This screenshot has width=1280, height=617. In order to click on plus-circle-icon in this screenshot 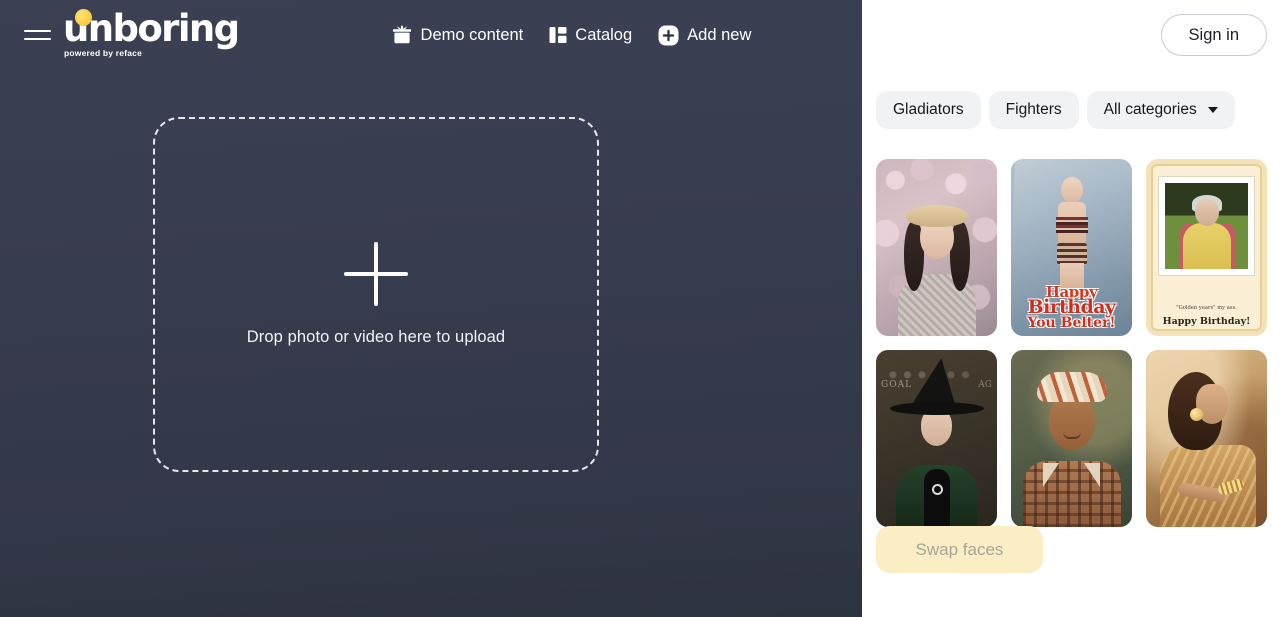, I will do `click(668, 35)`.